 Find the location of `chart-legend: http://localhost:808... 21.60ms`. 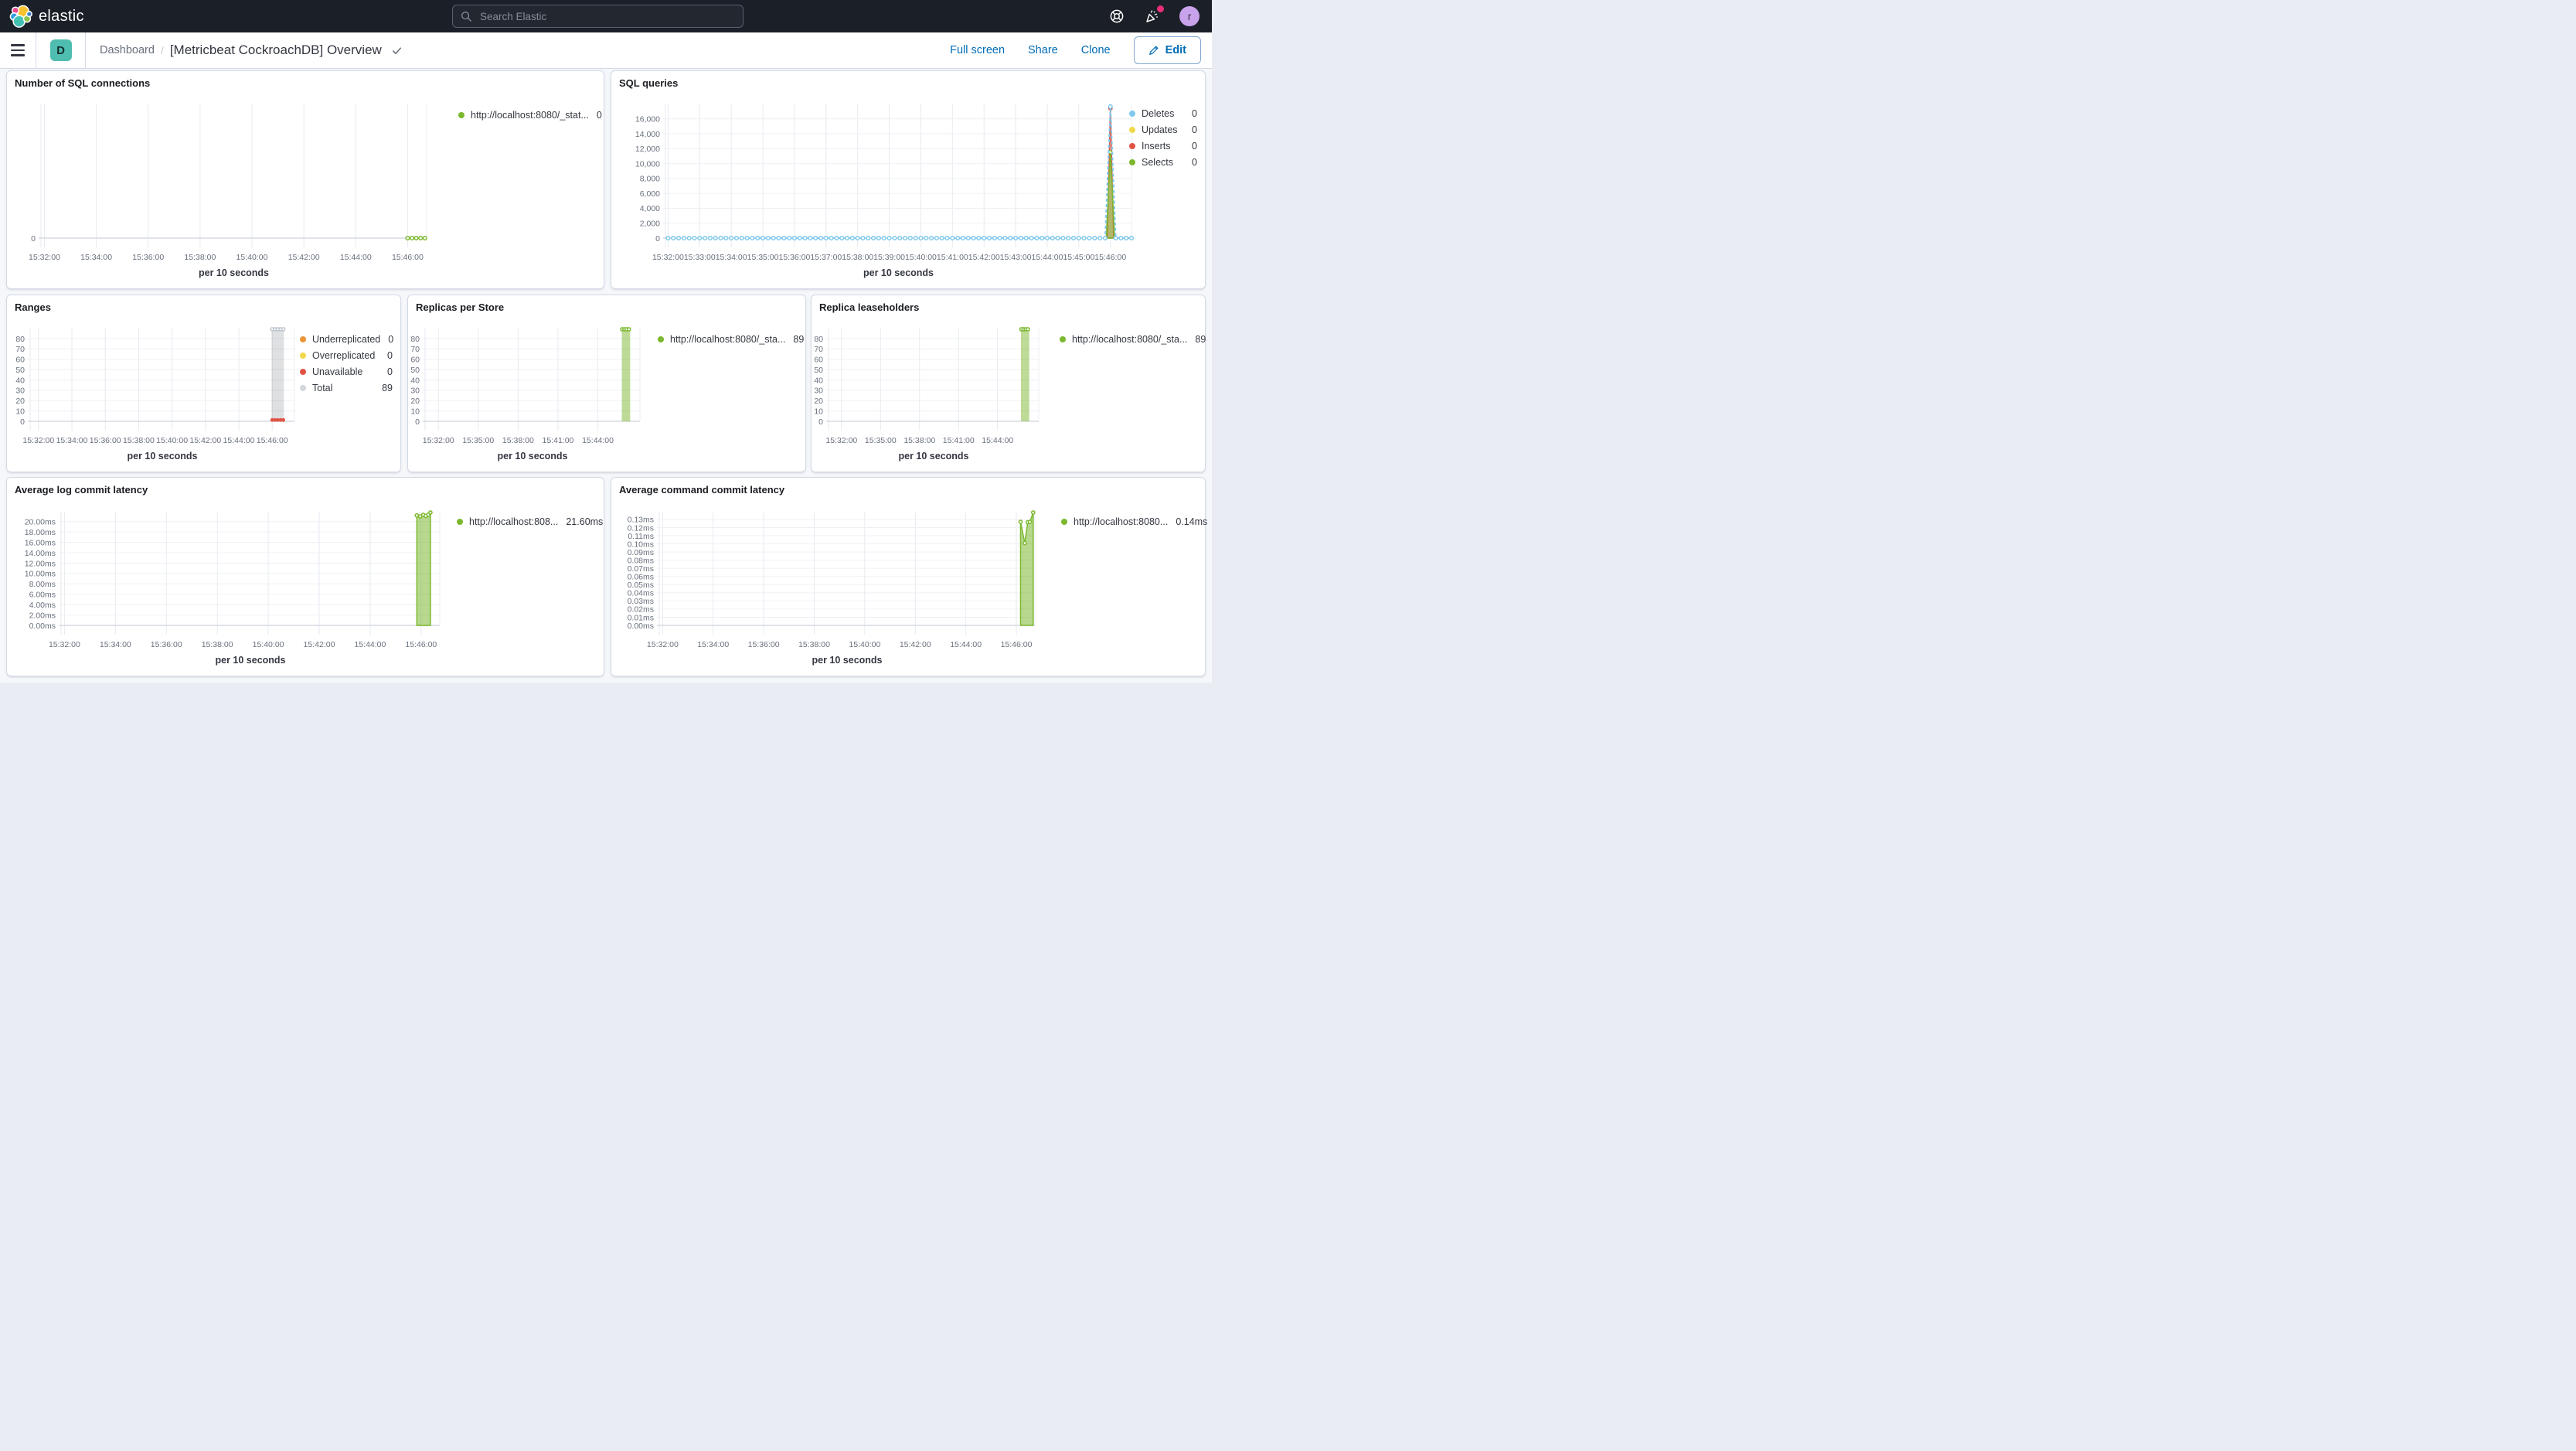

chart-legend: http://localhost:808... 21.60ms is located at coordinates (530, 521).